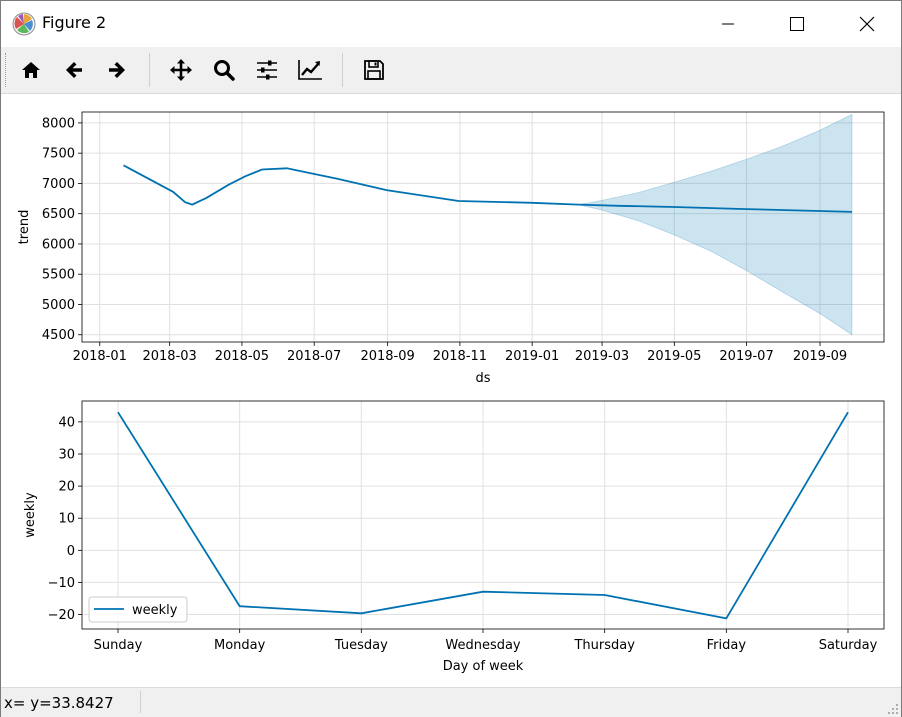  What do you see at coordinates (848, 645) in the screenshot?
I see `weekly-x-tick-label: Saturday` at bounding box center [848, 645].